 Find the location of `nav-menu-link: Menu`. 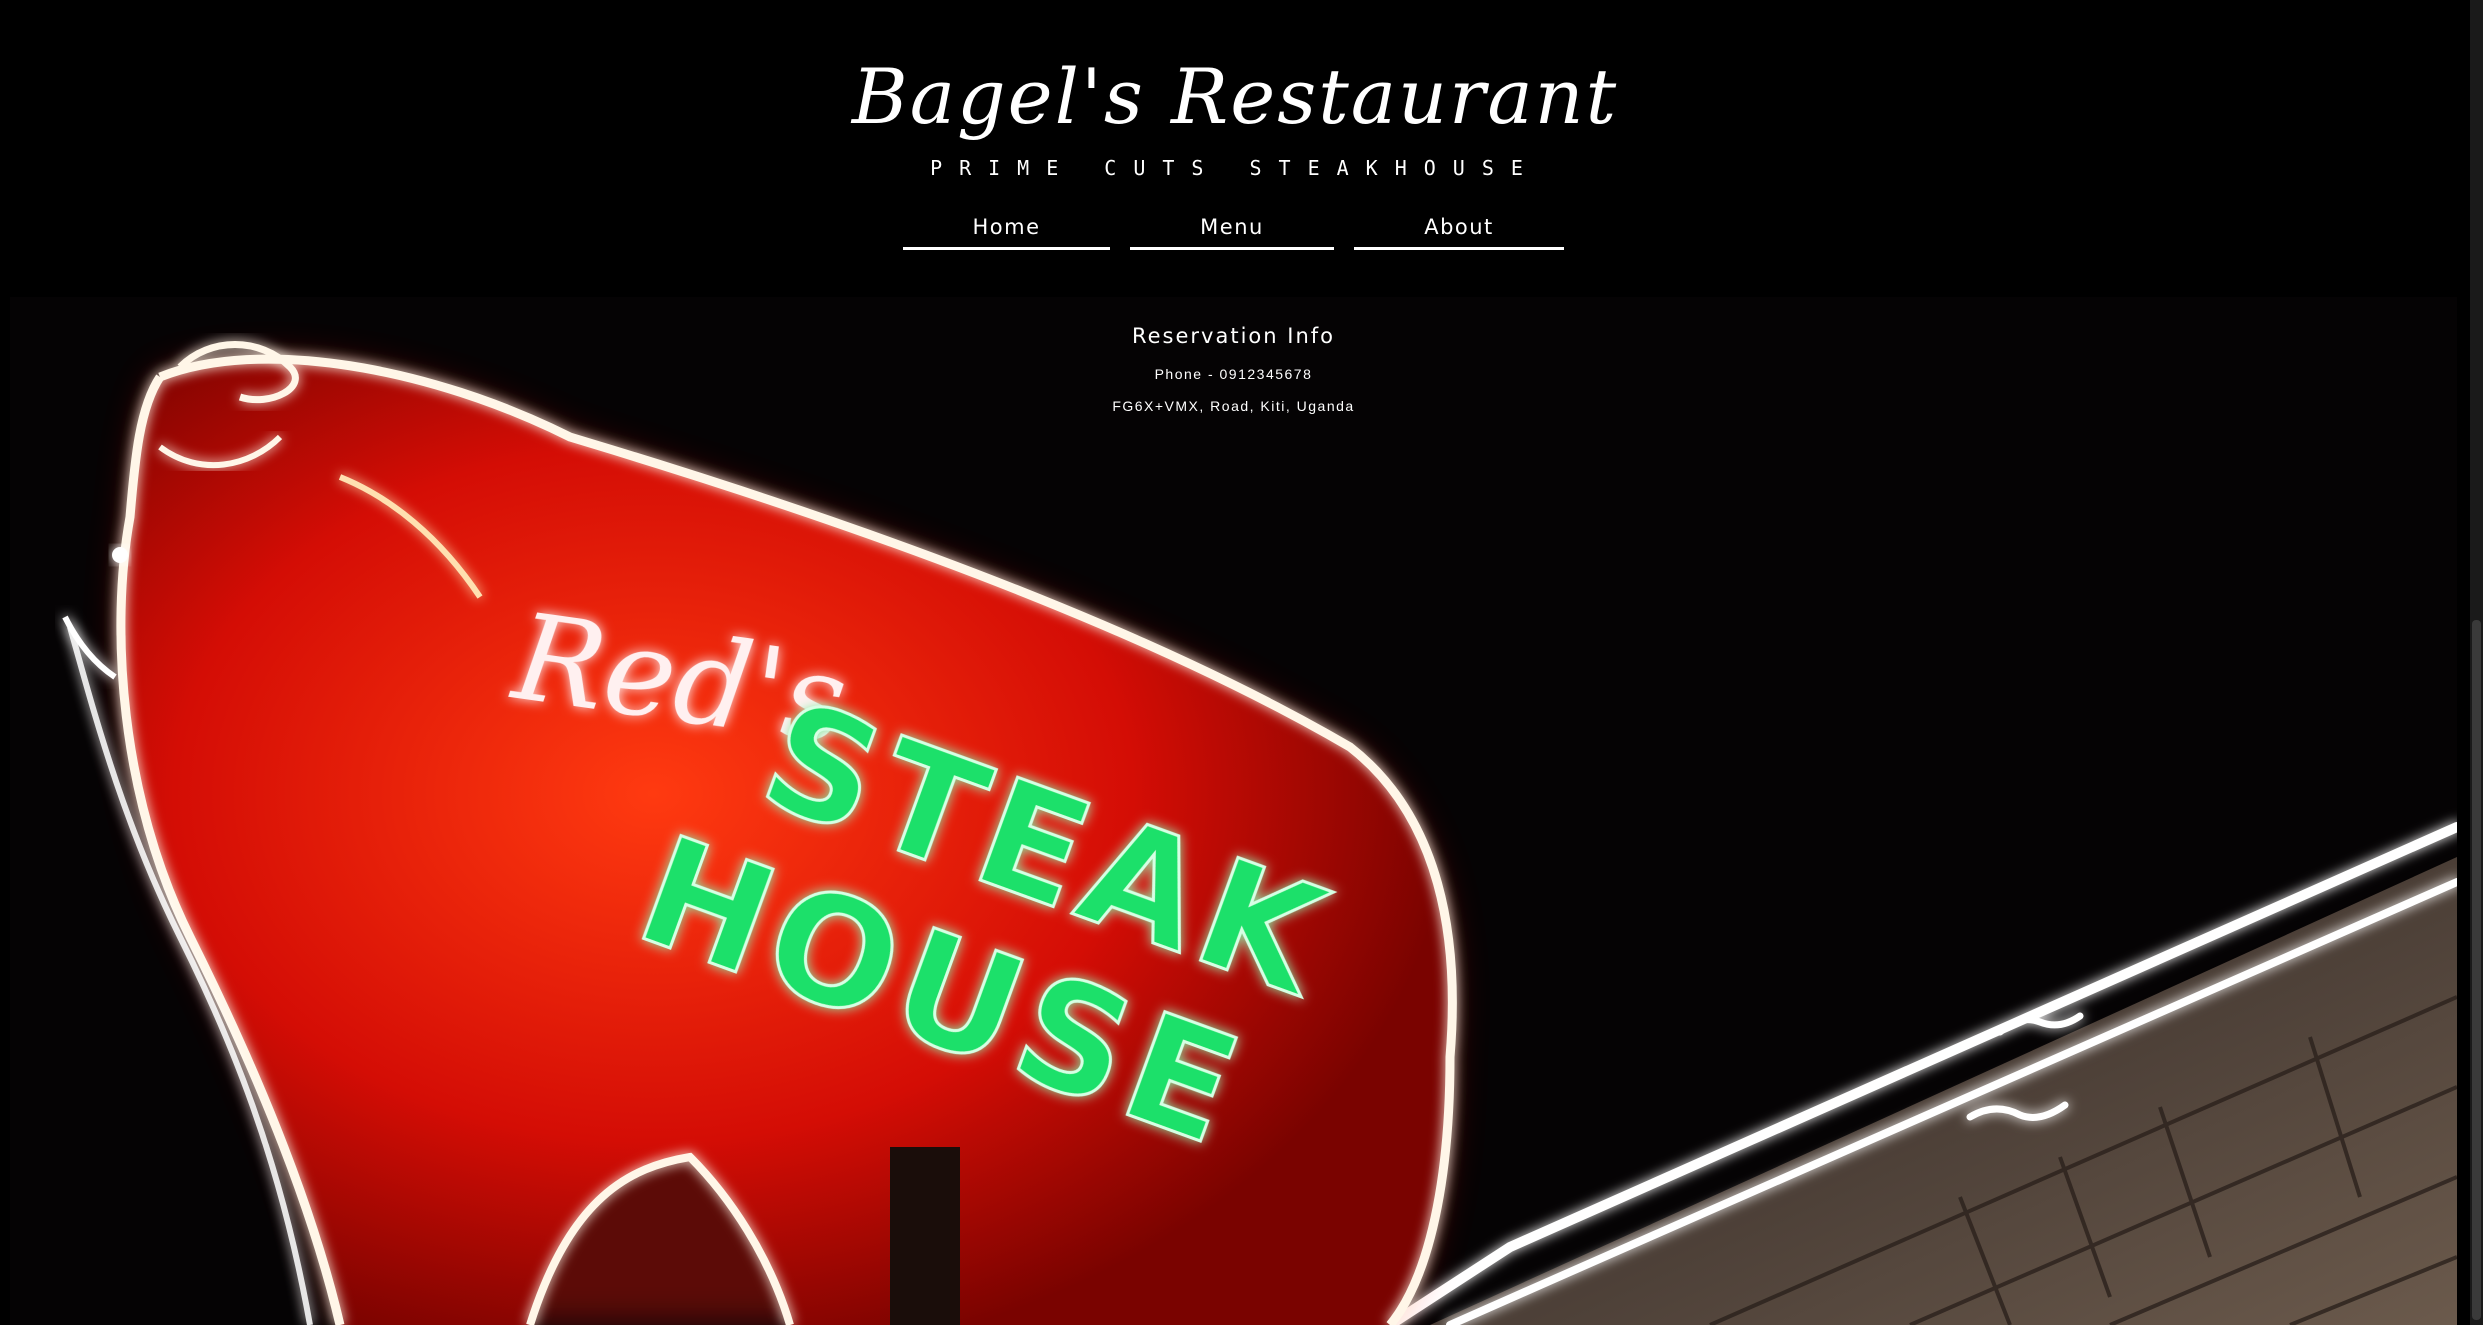

nav-menu-link: Menu is located at coordinates (1232, 228).